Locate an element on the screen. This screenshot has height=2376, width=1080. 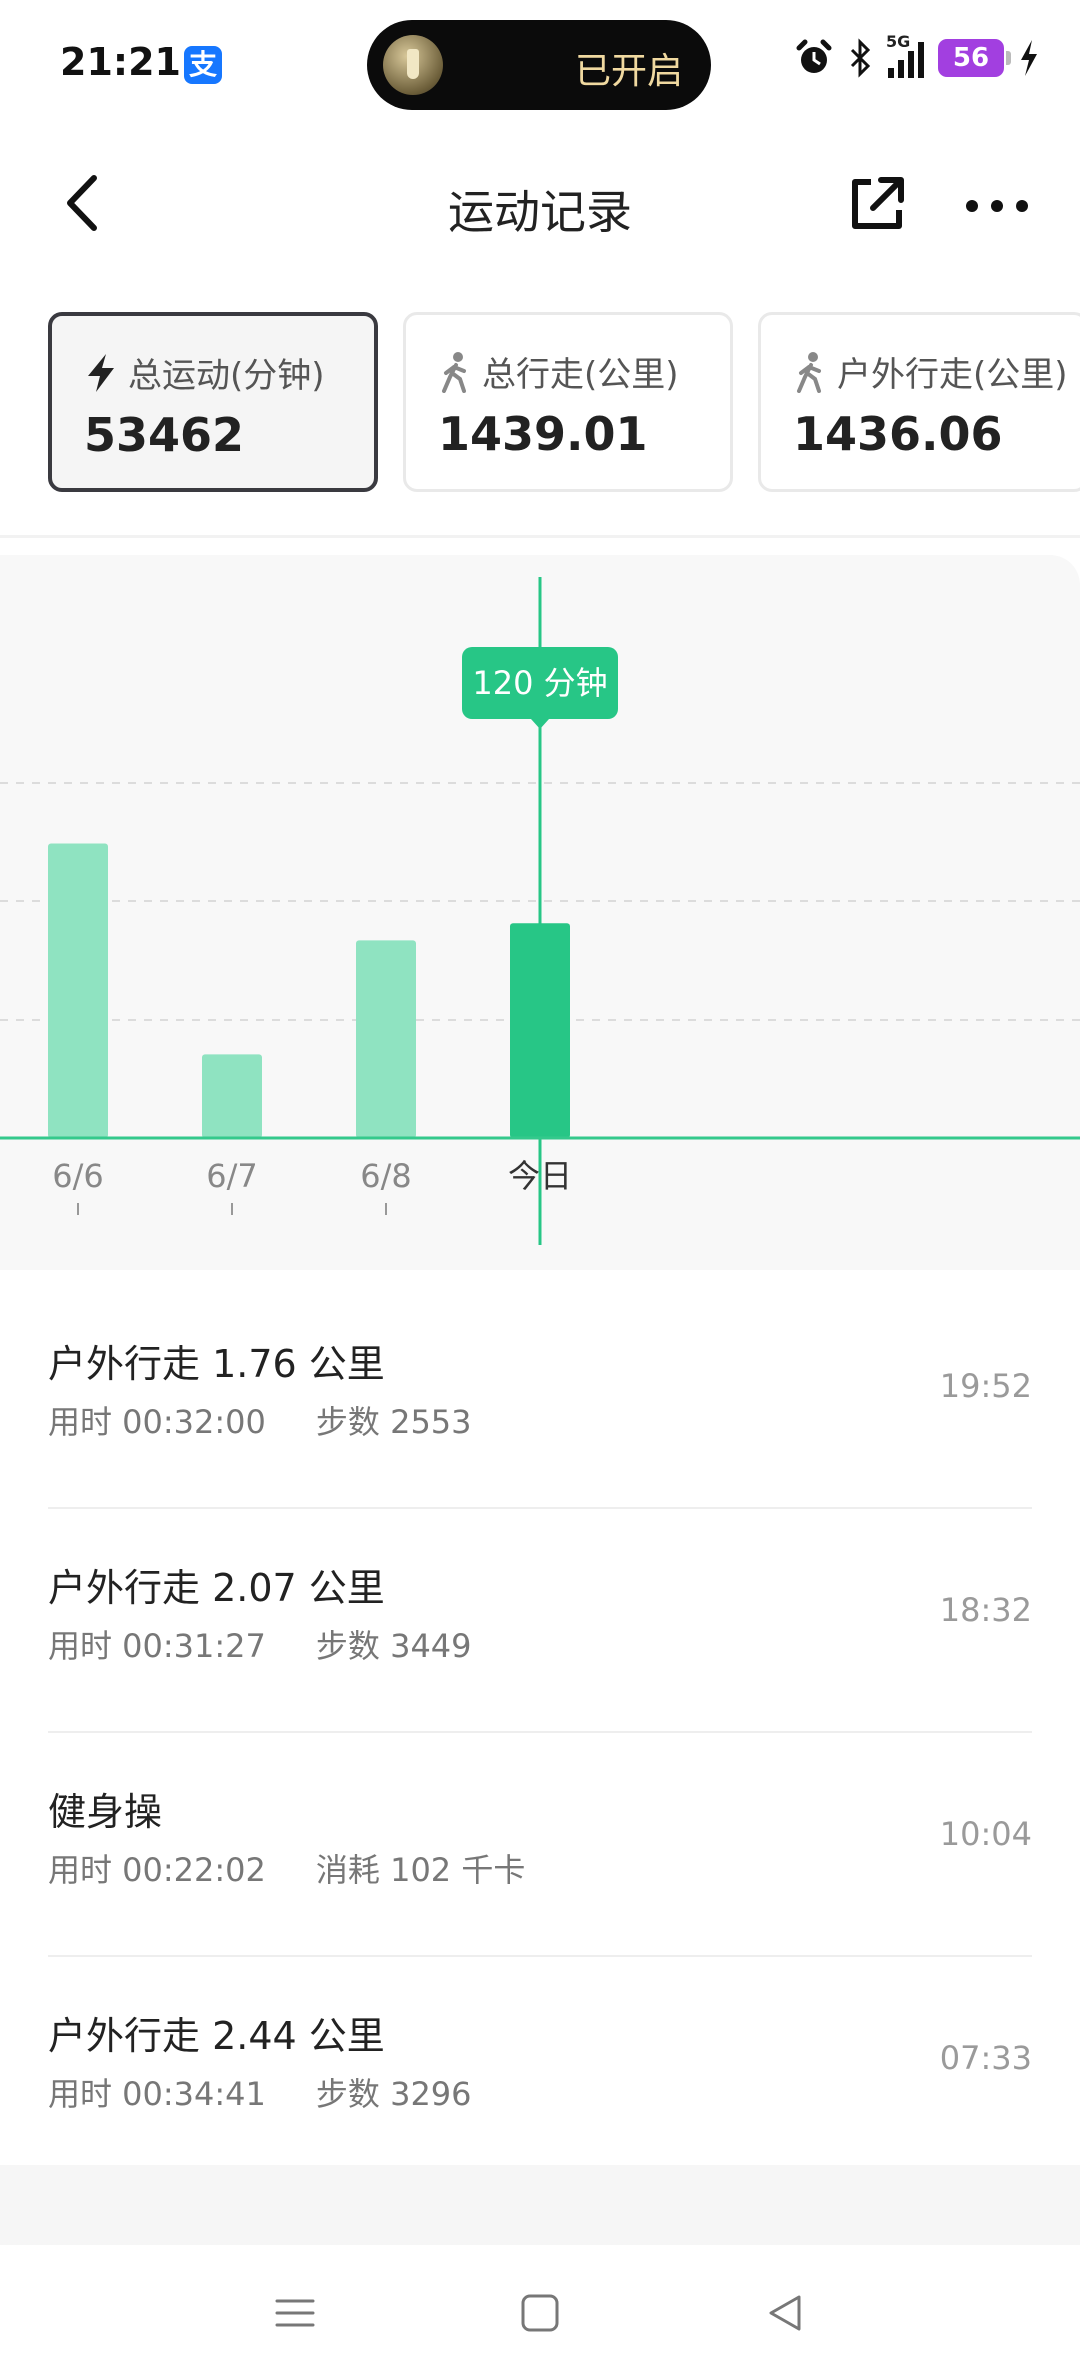
record-duration: 用时 00:32:00 is located at coordinates (157, 1422).